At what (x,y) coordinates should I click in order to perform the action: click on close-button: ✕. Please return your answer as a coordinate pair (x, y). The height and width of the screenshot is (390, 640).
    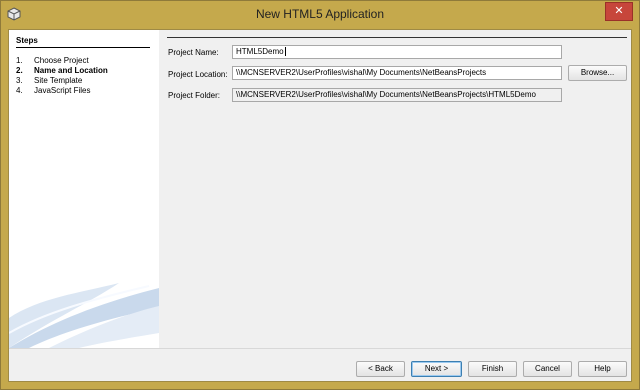
    Looking at the image, I should click on (619, 11).